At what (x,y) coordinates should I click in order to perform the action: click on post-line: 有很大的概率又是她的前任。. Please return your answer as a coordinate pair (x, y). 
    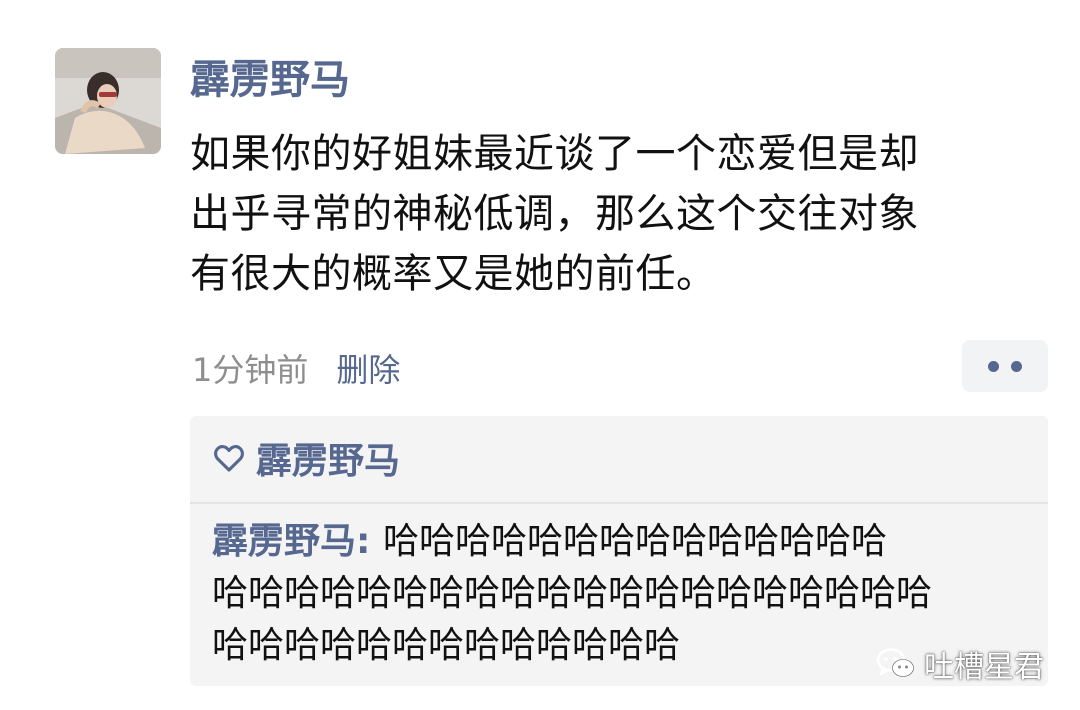
    Looking at the image, I should click on (453, 274).